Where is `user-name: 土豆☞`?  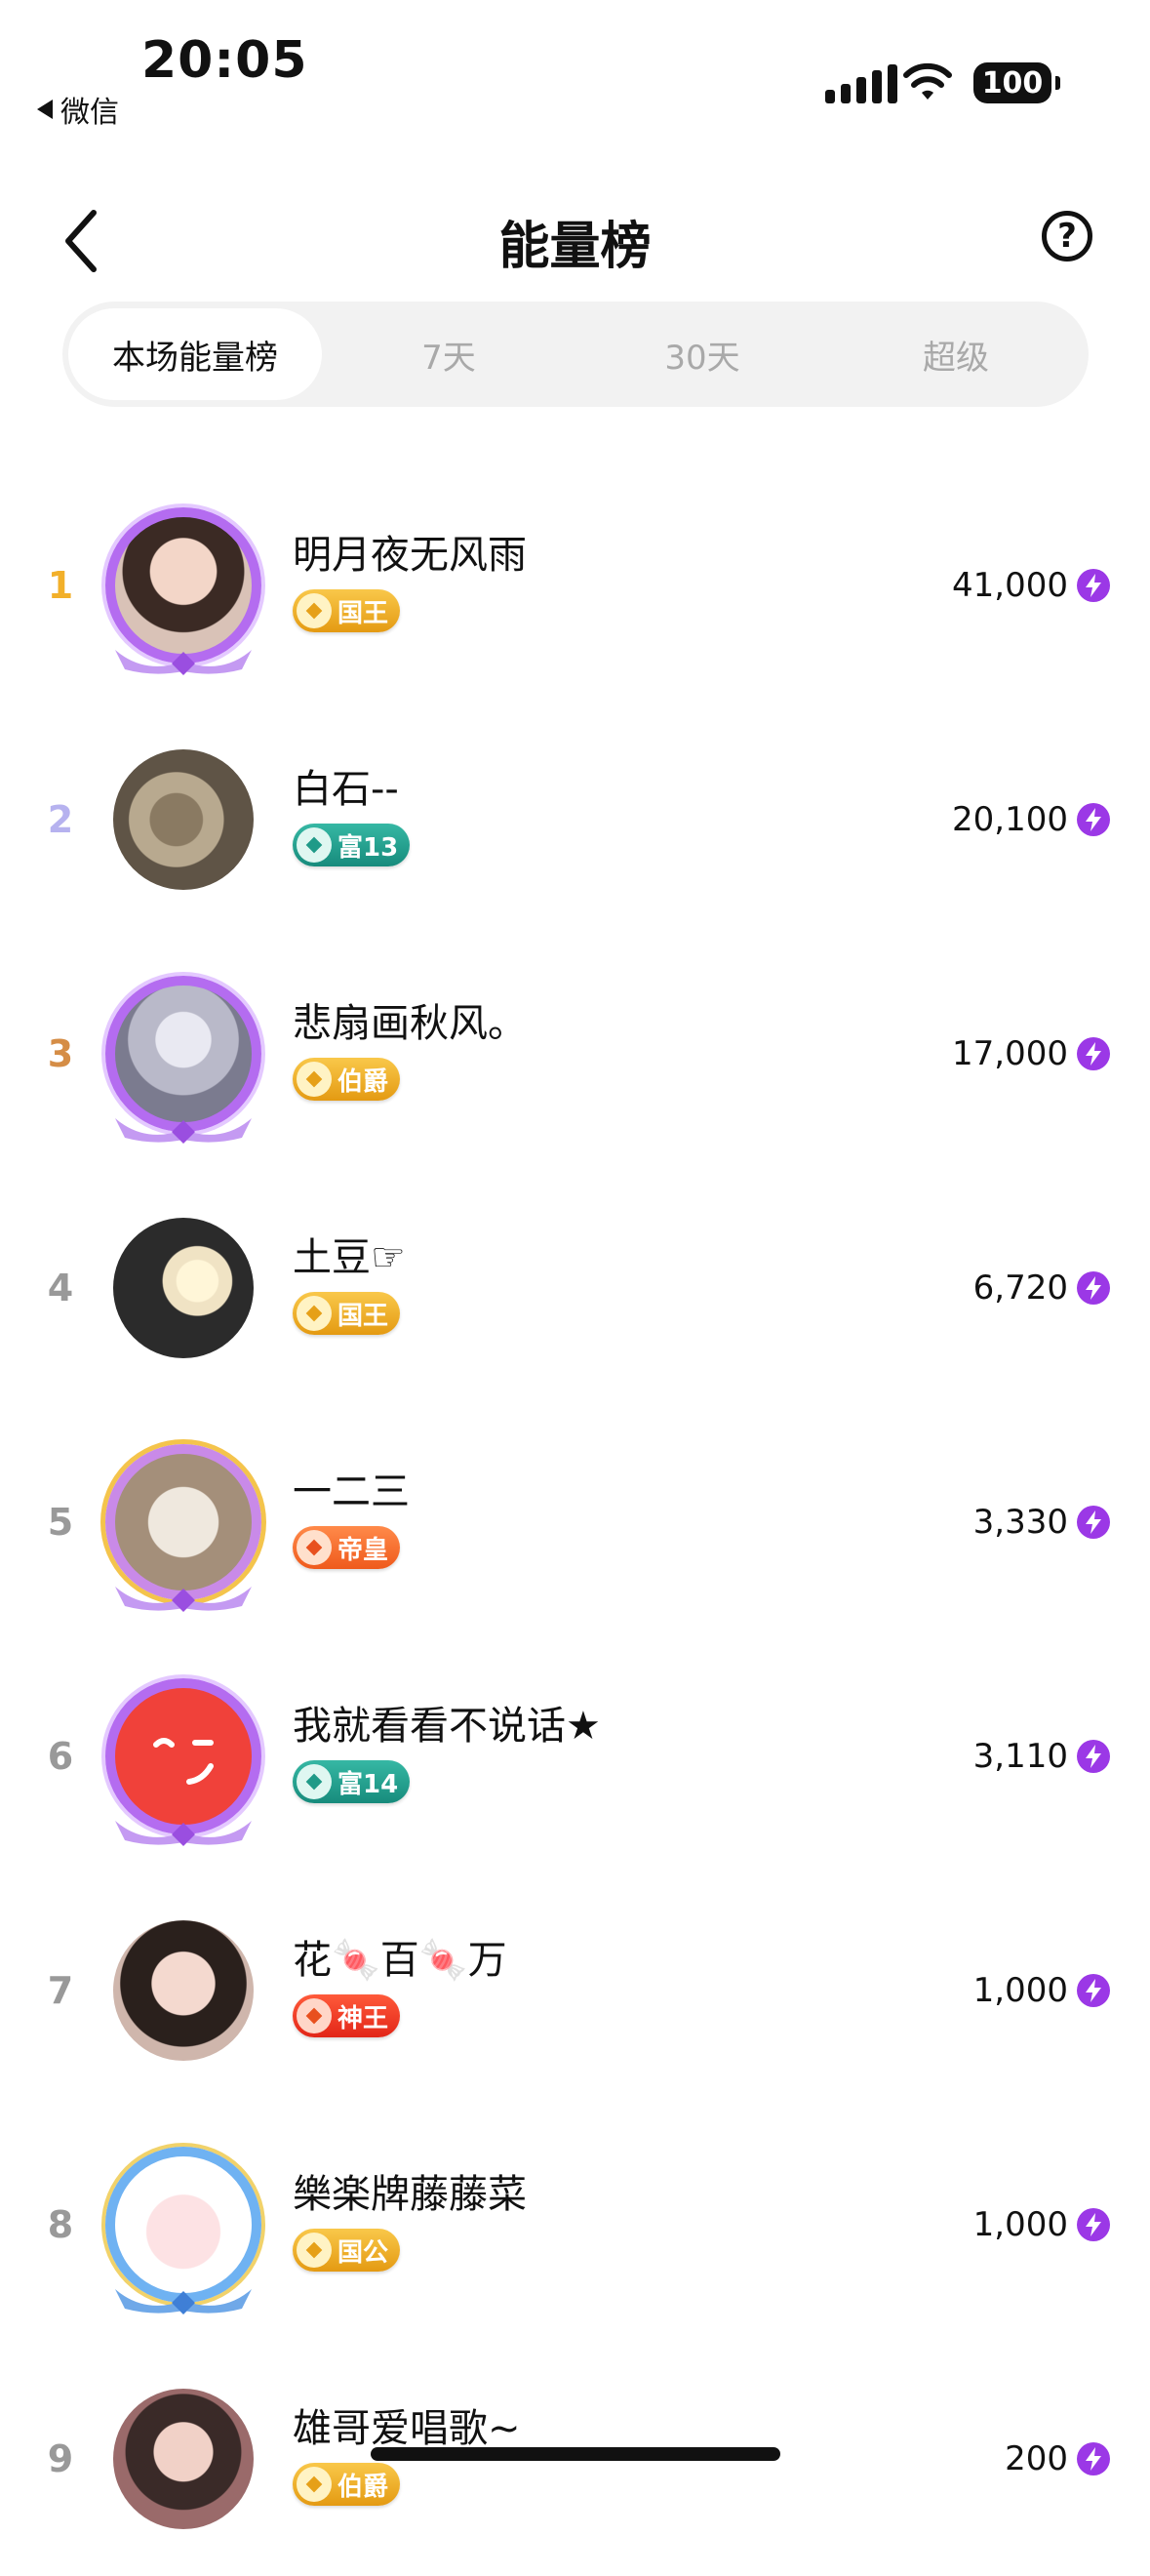
user-name: 土豆☞ is located at coordinates (349, 1254).